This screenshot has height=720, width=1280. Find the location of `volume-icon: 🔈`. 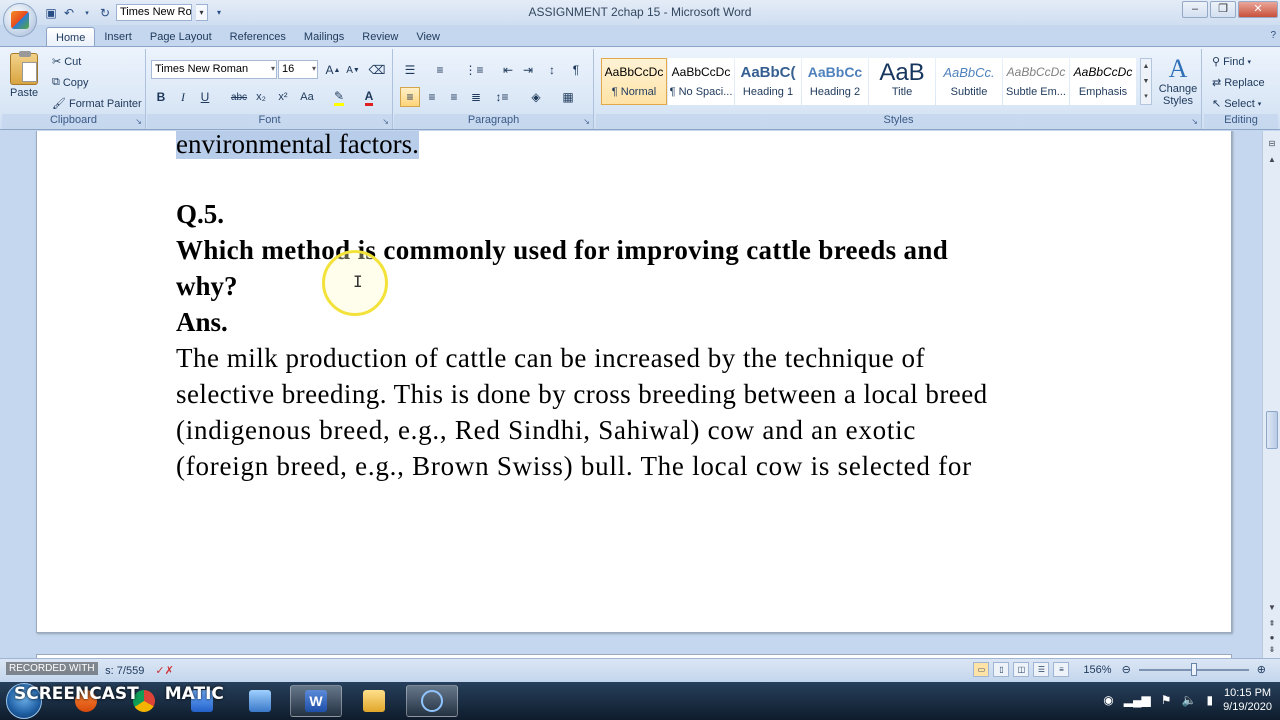

volume-icon: 🔈 is located at coordinates (1189, 700).